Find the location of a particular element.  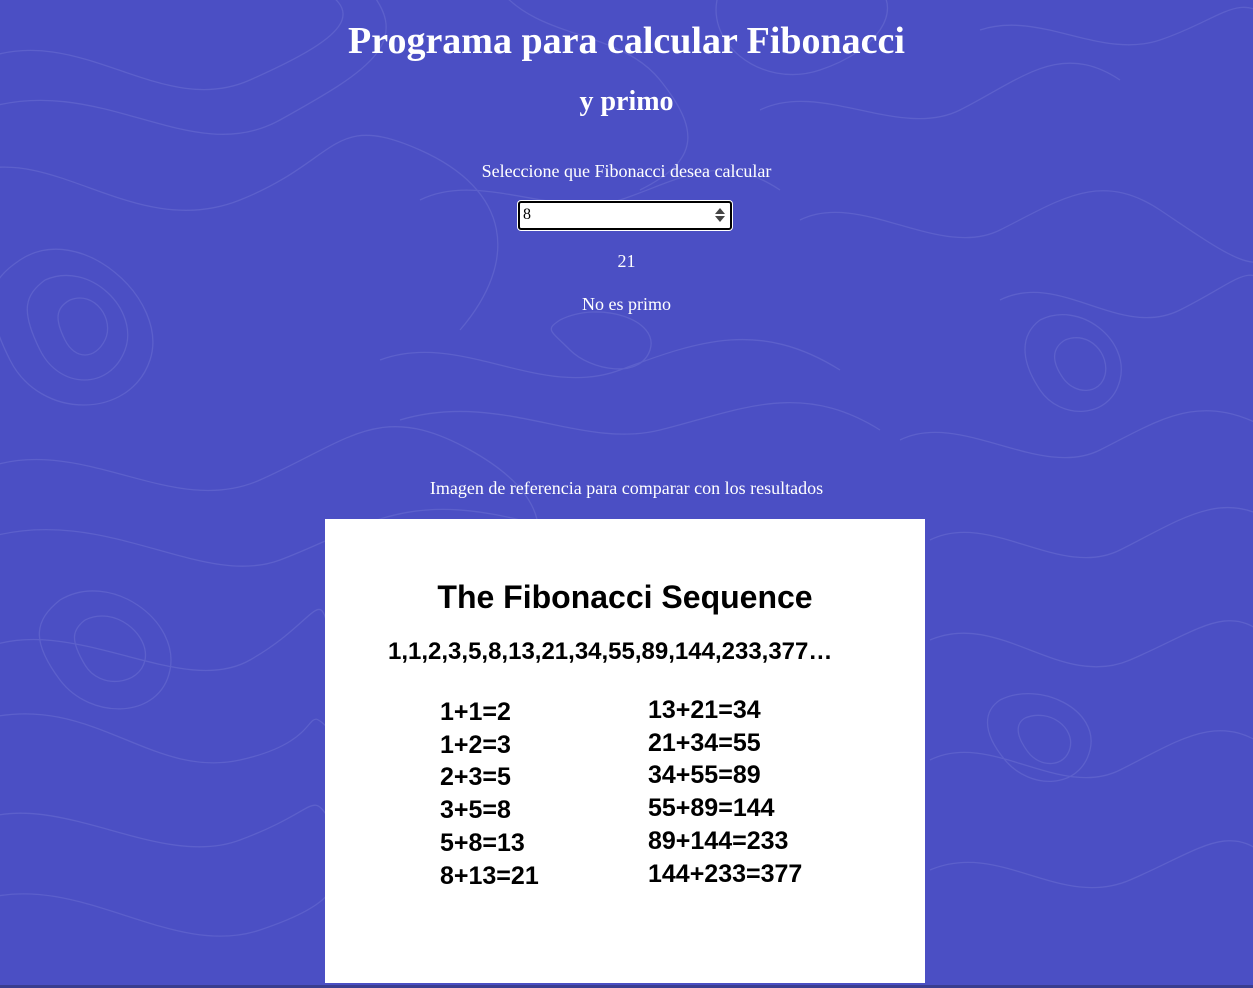

sum-line: 2+3=5 is located at coordinates (475, 777).